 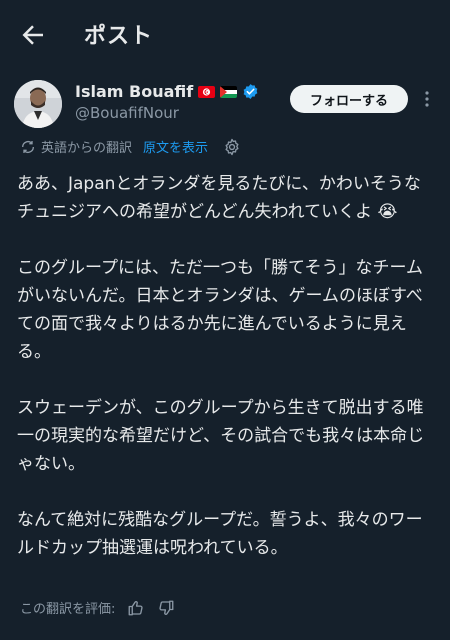 I want to click on avatar-image, so click(x=38, y=104).